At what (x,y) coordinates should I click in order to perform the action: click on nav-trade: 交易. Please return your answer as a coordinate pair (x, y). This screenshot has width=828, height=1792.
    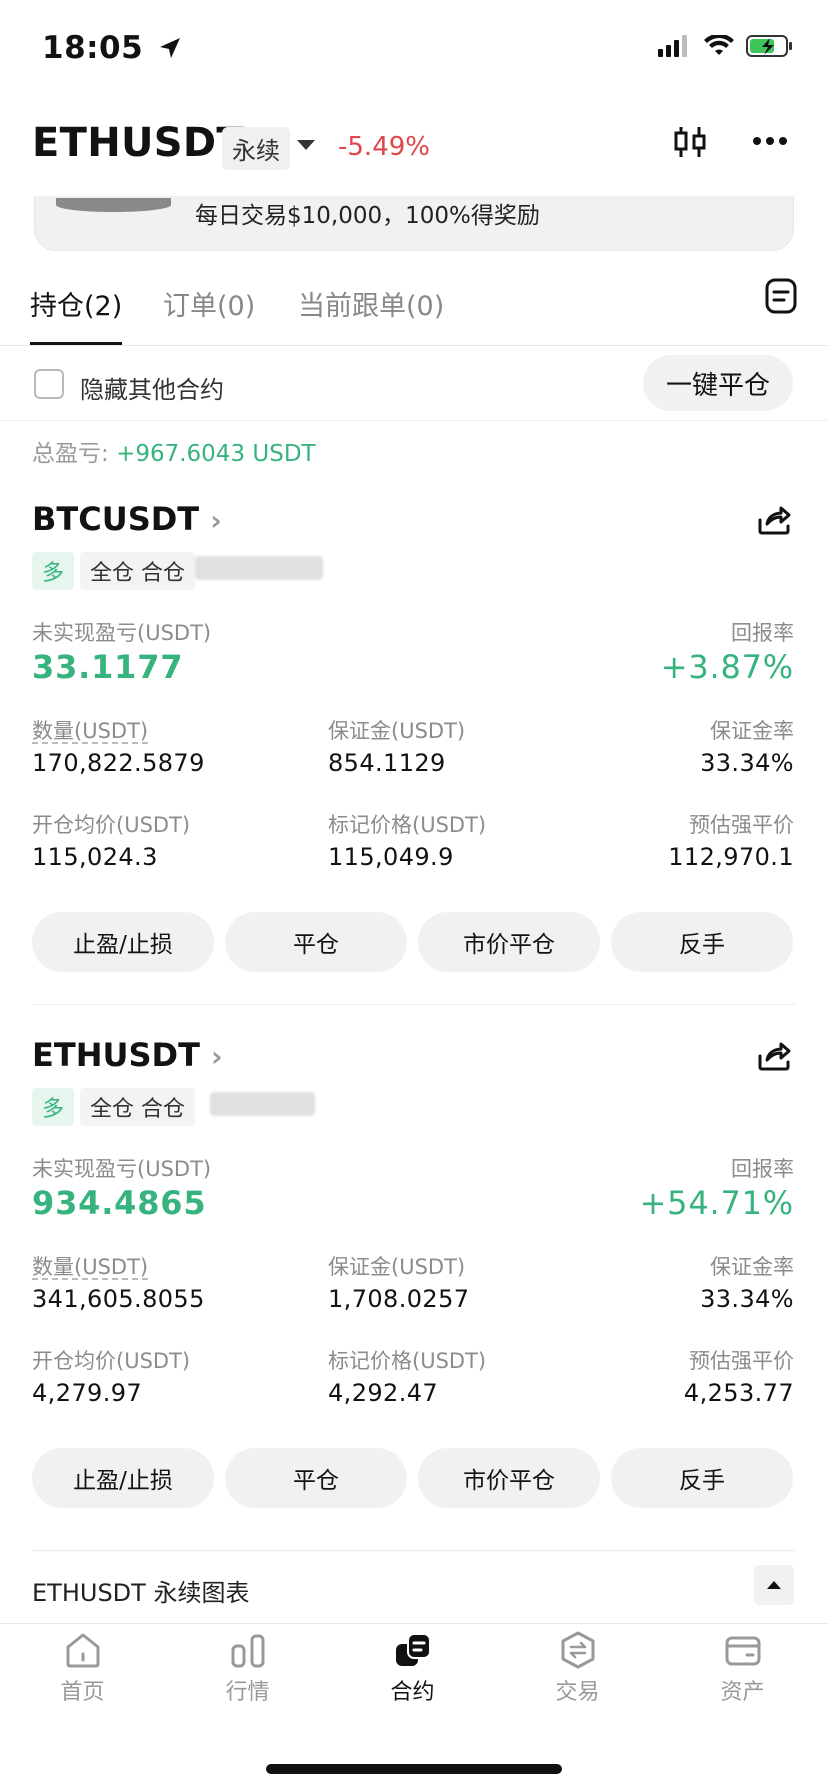
    Looking at the image, I should click on (577, 1668).